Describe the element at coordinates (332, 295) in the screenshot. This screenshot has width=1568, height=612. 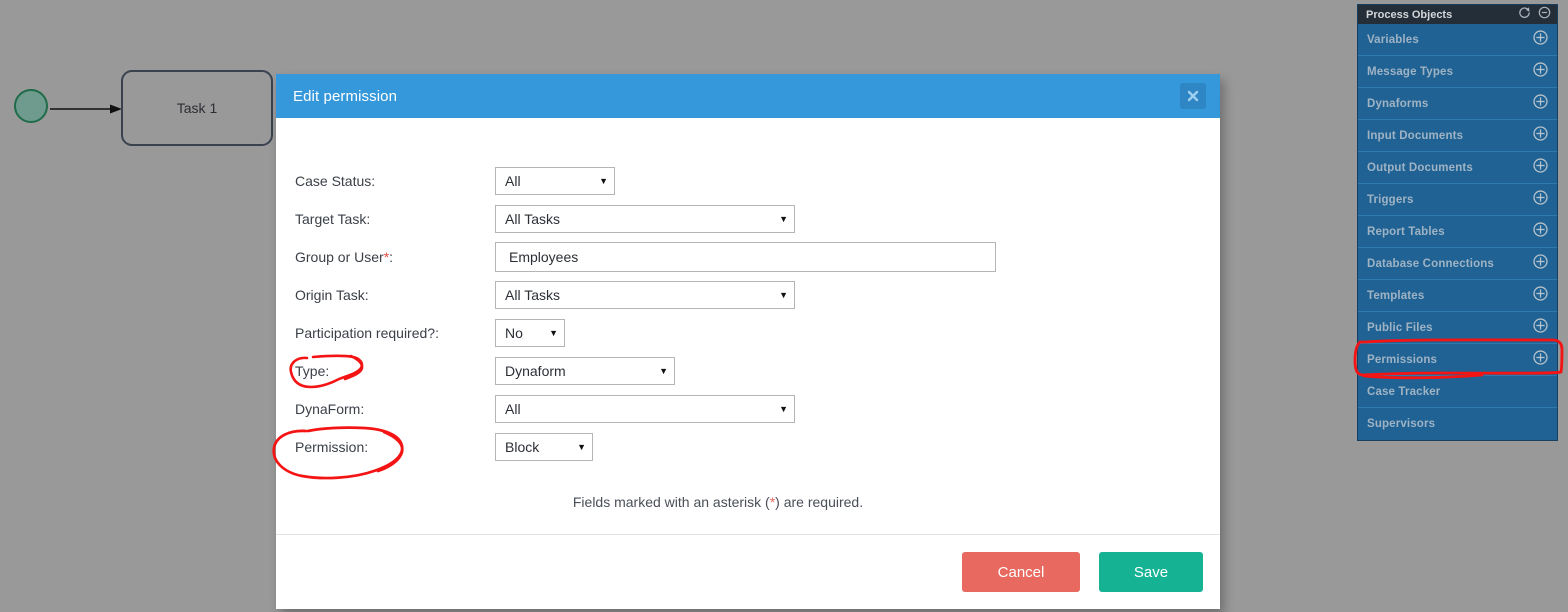
I see `origin-task-label: Origin Task:` at that location.